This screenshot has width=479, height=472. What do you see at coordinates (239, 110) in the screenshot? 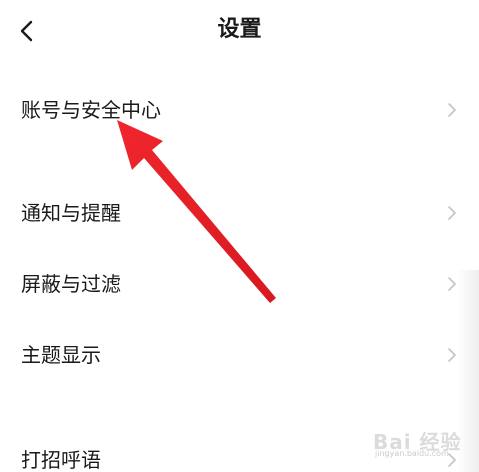
I see `settings-item-account-security: 账号与安全中心` at bounding box center [239, 110].